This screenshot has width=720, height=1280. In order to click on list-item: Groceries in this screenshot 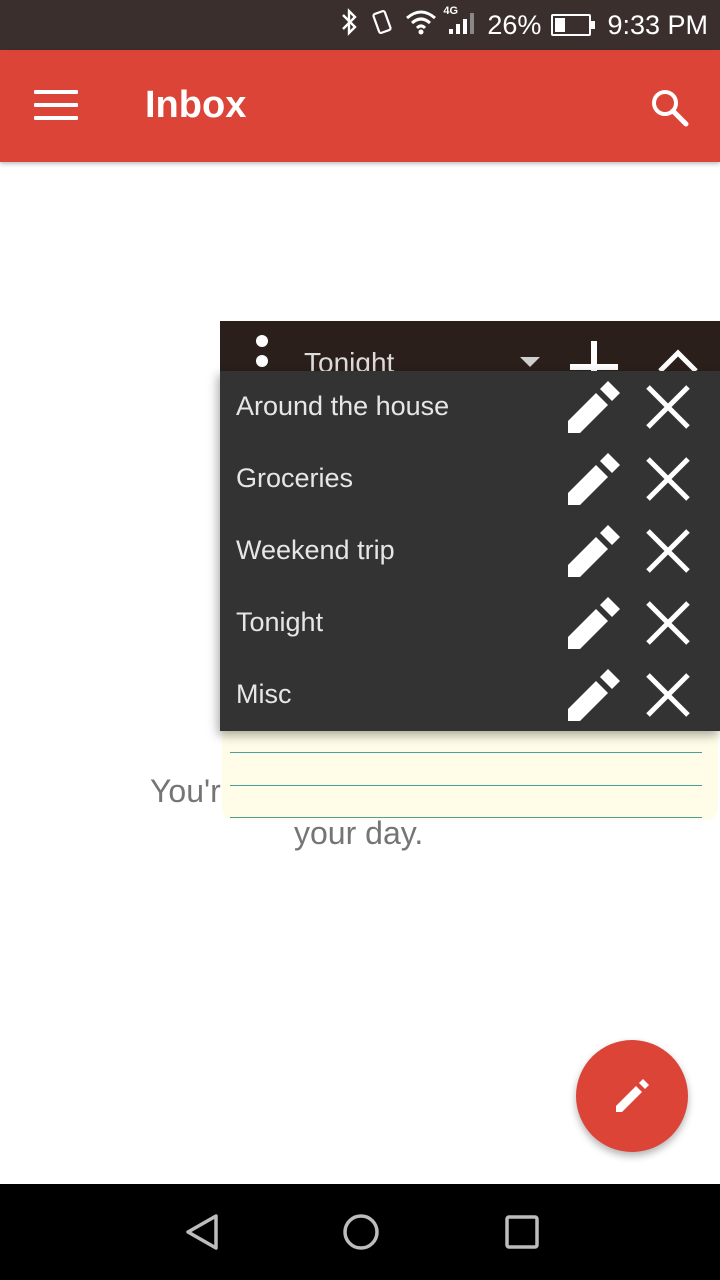, I will do `click(470, 479)`.